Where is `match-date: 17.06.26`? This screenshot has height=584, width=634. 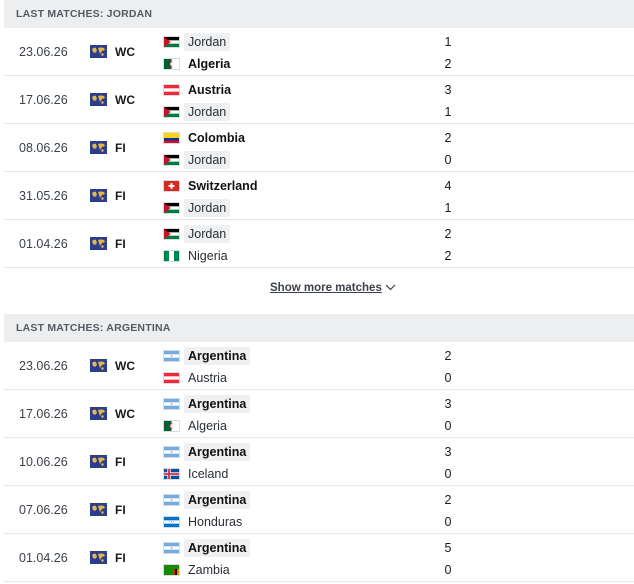 match-date: 17.06.26 is located at coordinates (43, 414).